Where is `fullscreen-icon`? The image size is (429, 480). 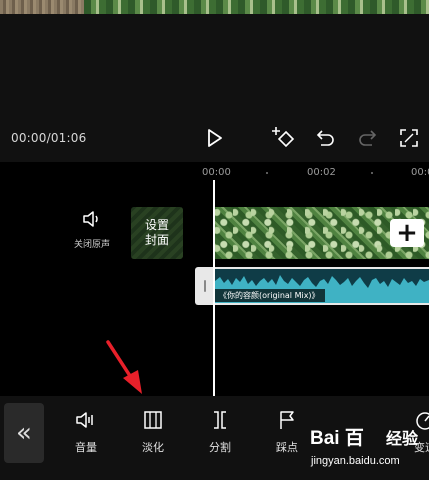
fullscreen-icon is located at coordinates (409, 138).